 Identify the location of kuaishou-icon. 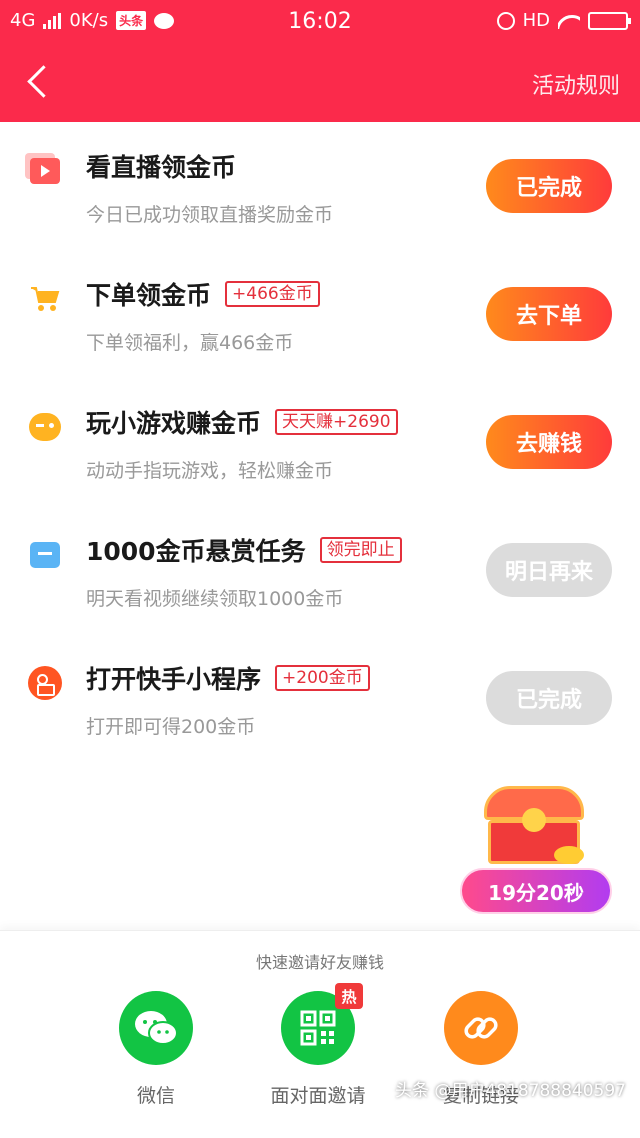
(45, 683).